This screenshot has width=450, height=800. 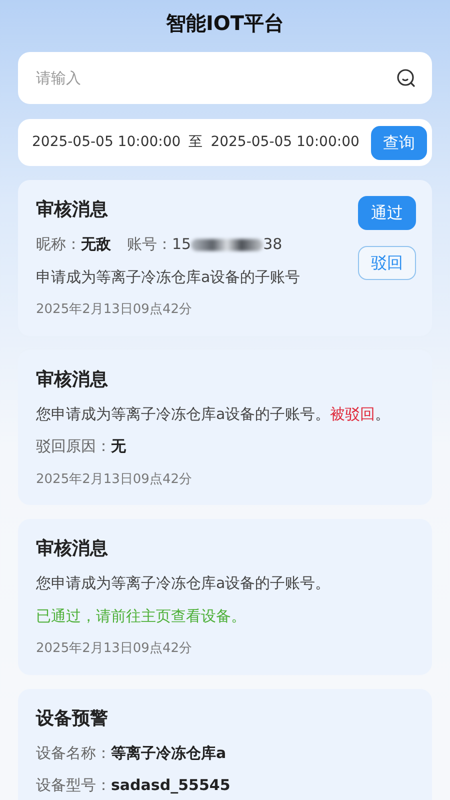 I want to click on account-label: 账号：, so click(x=149, y=244).